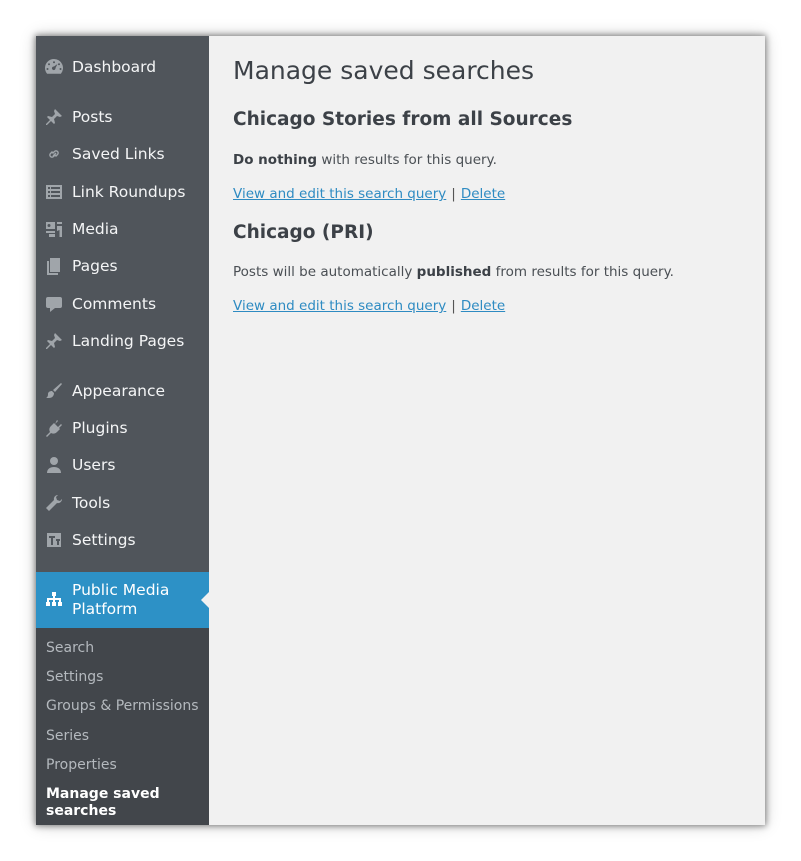 Image resolution: width=801 pixels, height=861 pixels. I want to click on sidebar-item-landing-pages: Landing Pages, so click(122, 341).